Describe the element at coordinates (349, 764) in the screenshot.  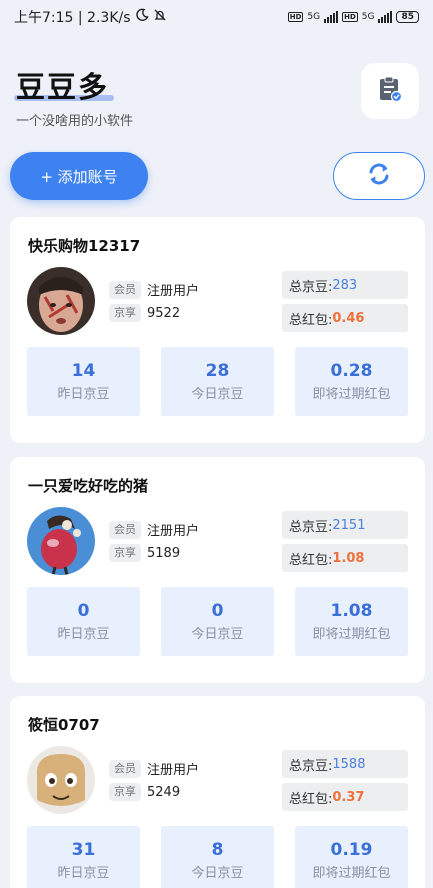
I see `total-beans-value: 1588` at that location.